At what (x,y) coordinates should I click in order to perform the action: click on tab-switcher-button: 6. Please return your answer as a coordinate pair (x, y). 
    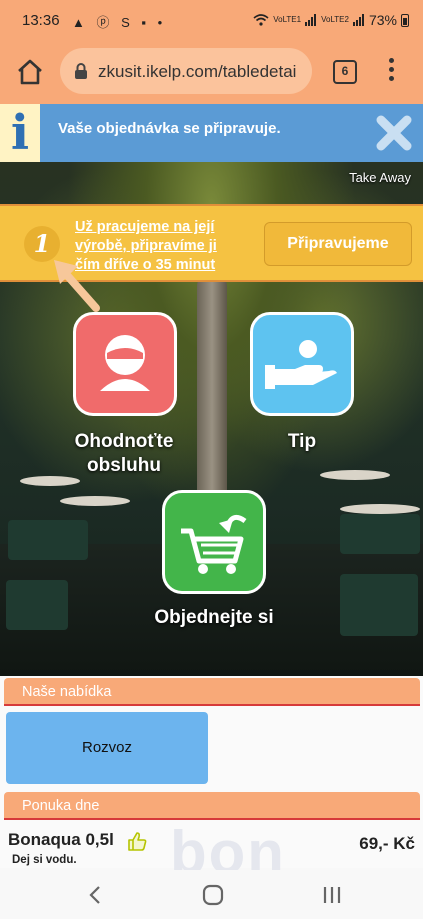
    Looking at the image, I should click on (345, 72).